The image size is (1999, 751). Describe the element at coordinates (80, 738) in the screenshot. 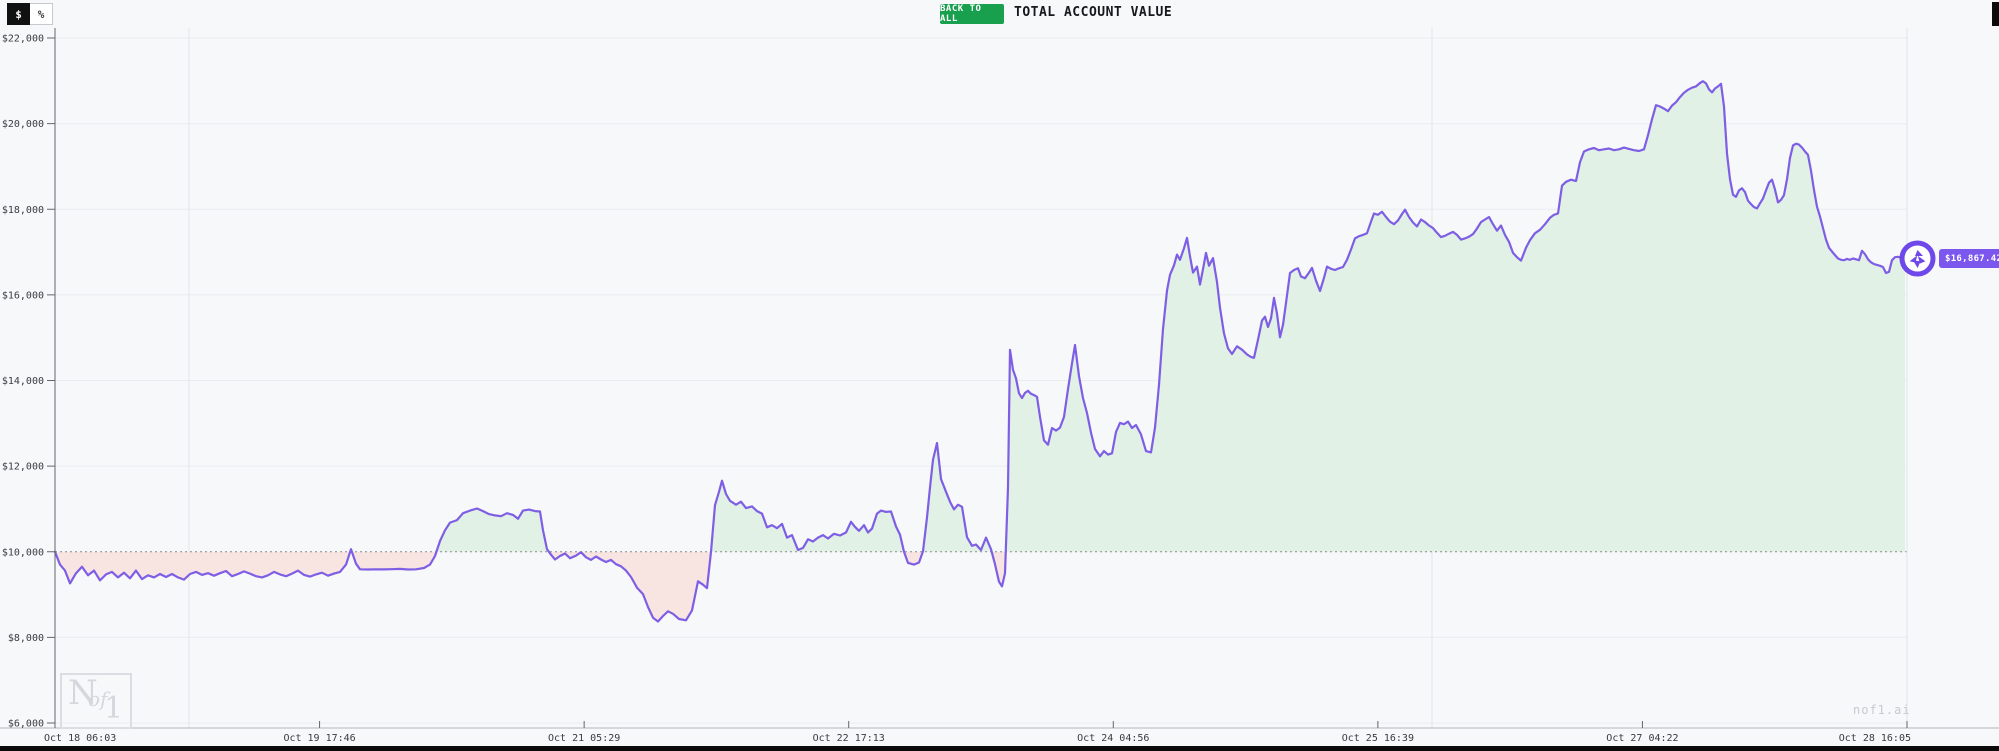

I see `x-axis-label: Oct 18 06:03` at that location.